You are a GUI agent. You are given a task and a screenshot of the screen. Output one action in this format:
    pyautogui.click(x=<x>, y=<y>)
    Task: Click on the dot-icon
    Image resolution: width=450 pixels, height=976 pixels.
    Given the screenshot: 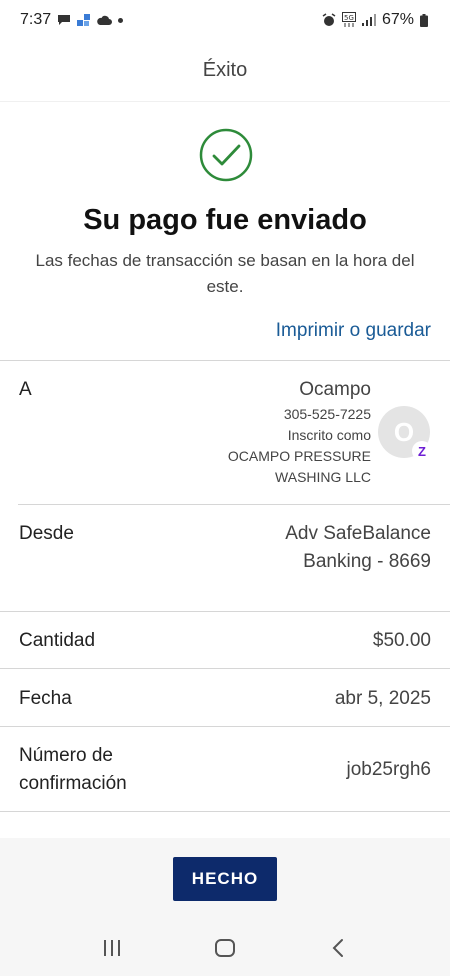 What is the action you would take?
    pyautogui.click(x=121, y=20)
    